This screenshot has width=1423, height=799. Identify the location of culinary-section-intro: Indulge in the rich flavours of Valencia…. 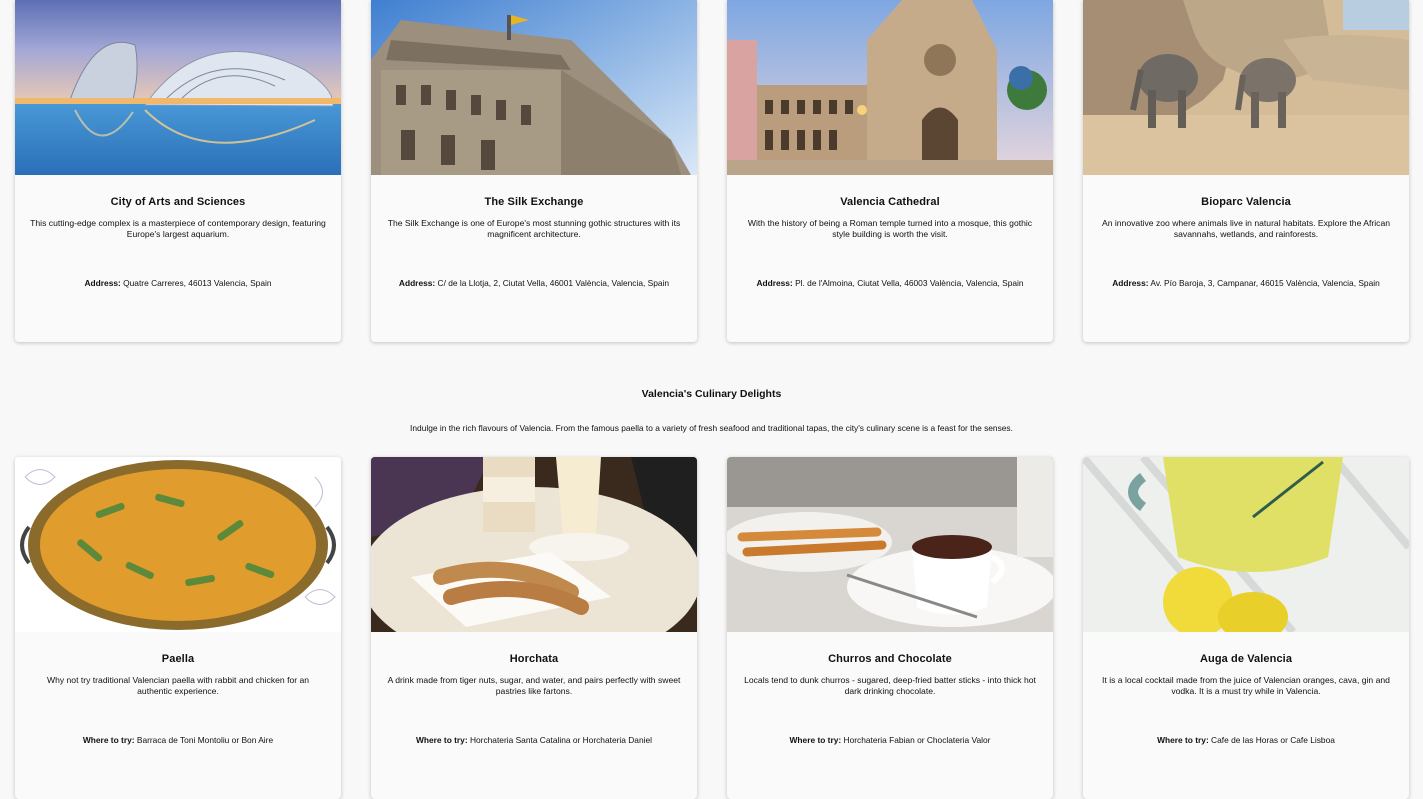
(711, 428).